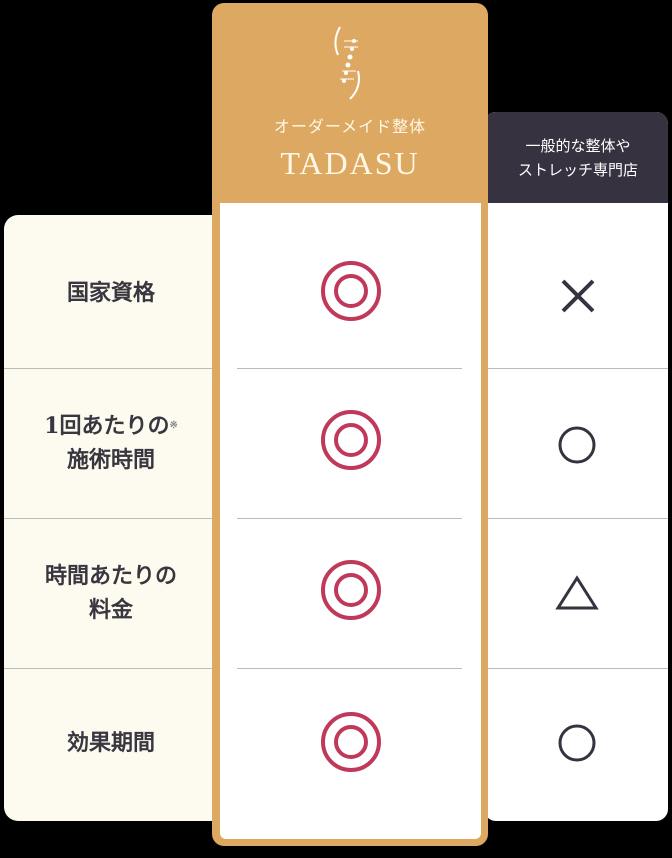 Image resolution: width=672 pixels, height=858 pixels. Describe the element at coordinates (110, 460) in the screenshot. I see `label: 施術時間` at that location.